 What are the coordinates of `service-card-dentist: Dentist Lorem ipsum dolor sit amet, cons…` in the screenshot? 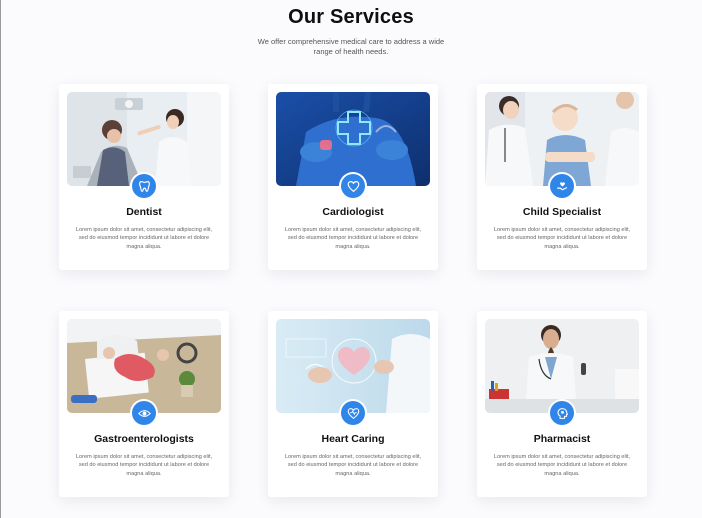 It's located at (144, 177).